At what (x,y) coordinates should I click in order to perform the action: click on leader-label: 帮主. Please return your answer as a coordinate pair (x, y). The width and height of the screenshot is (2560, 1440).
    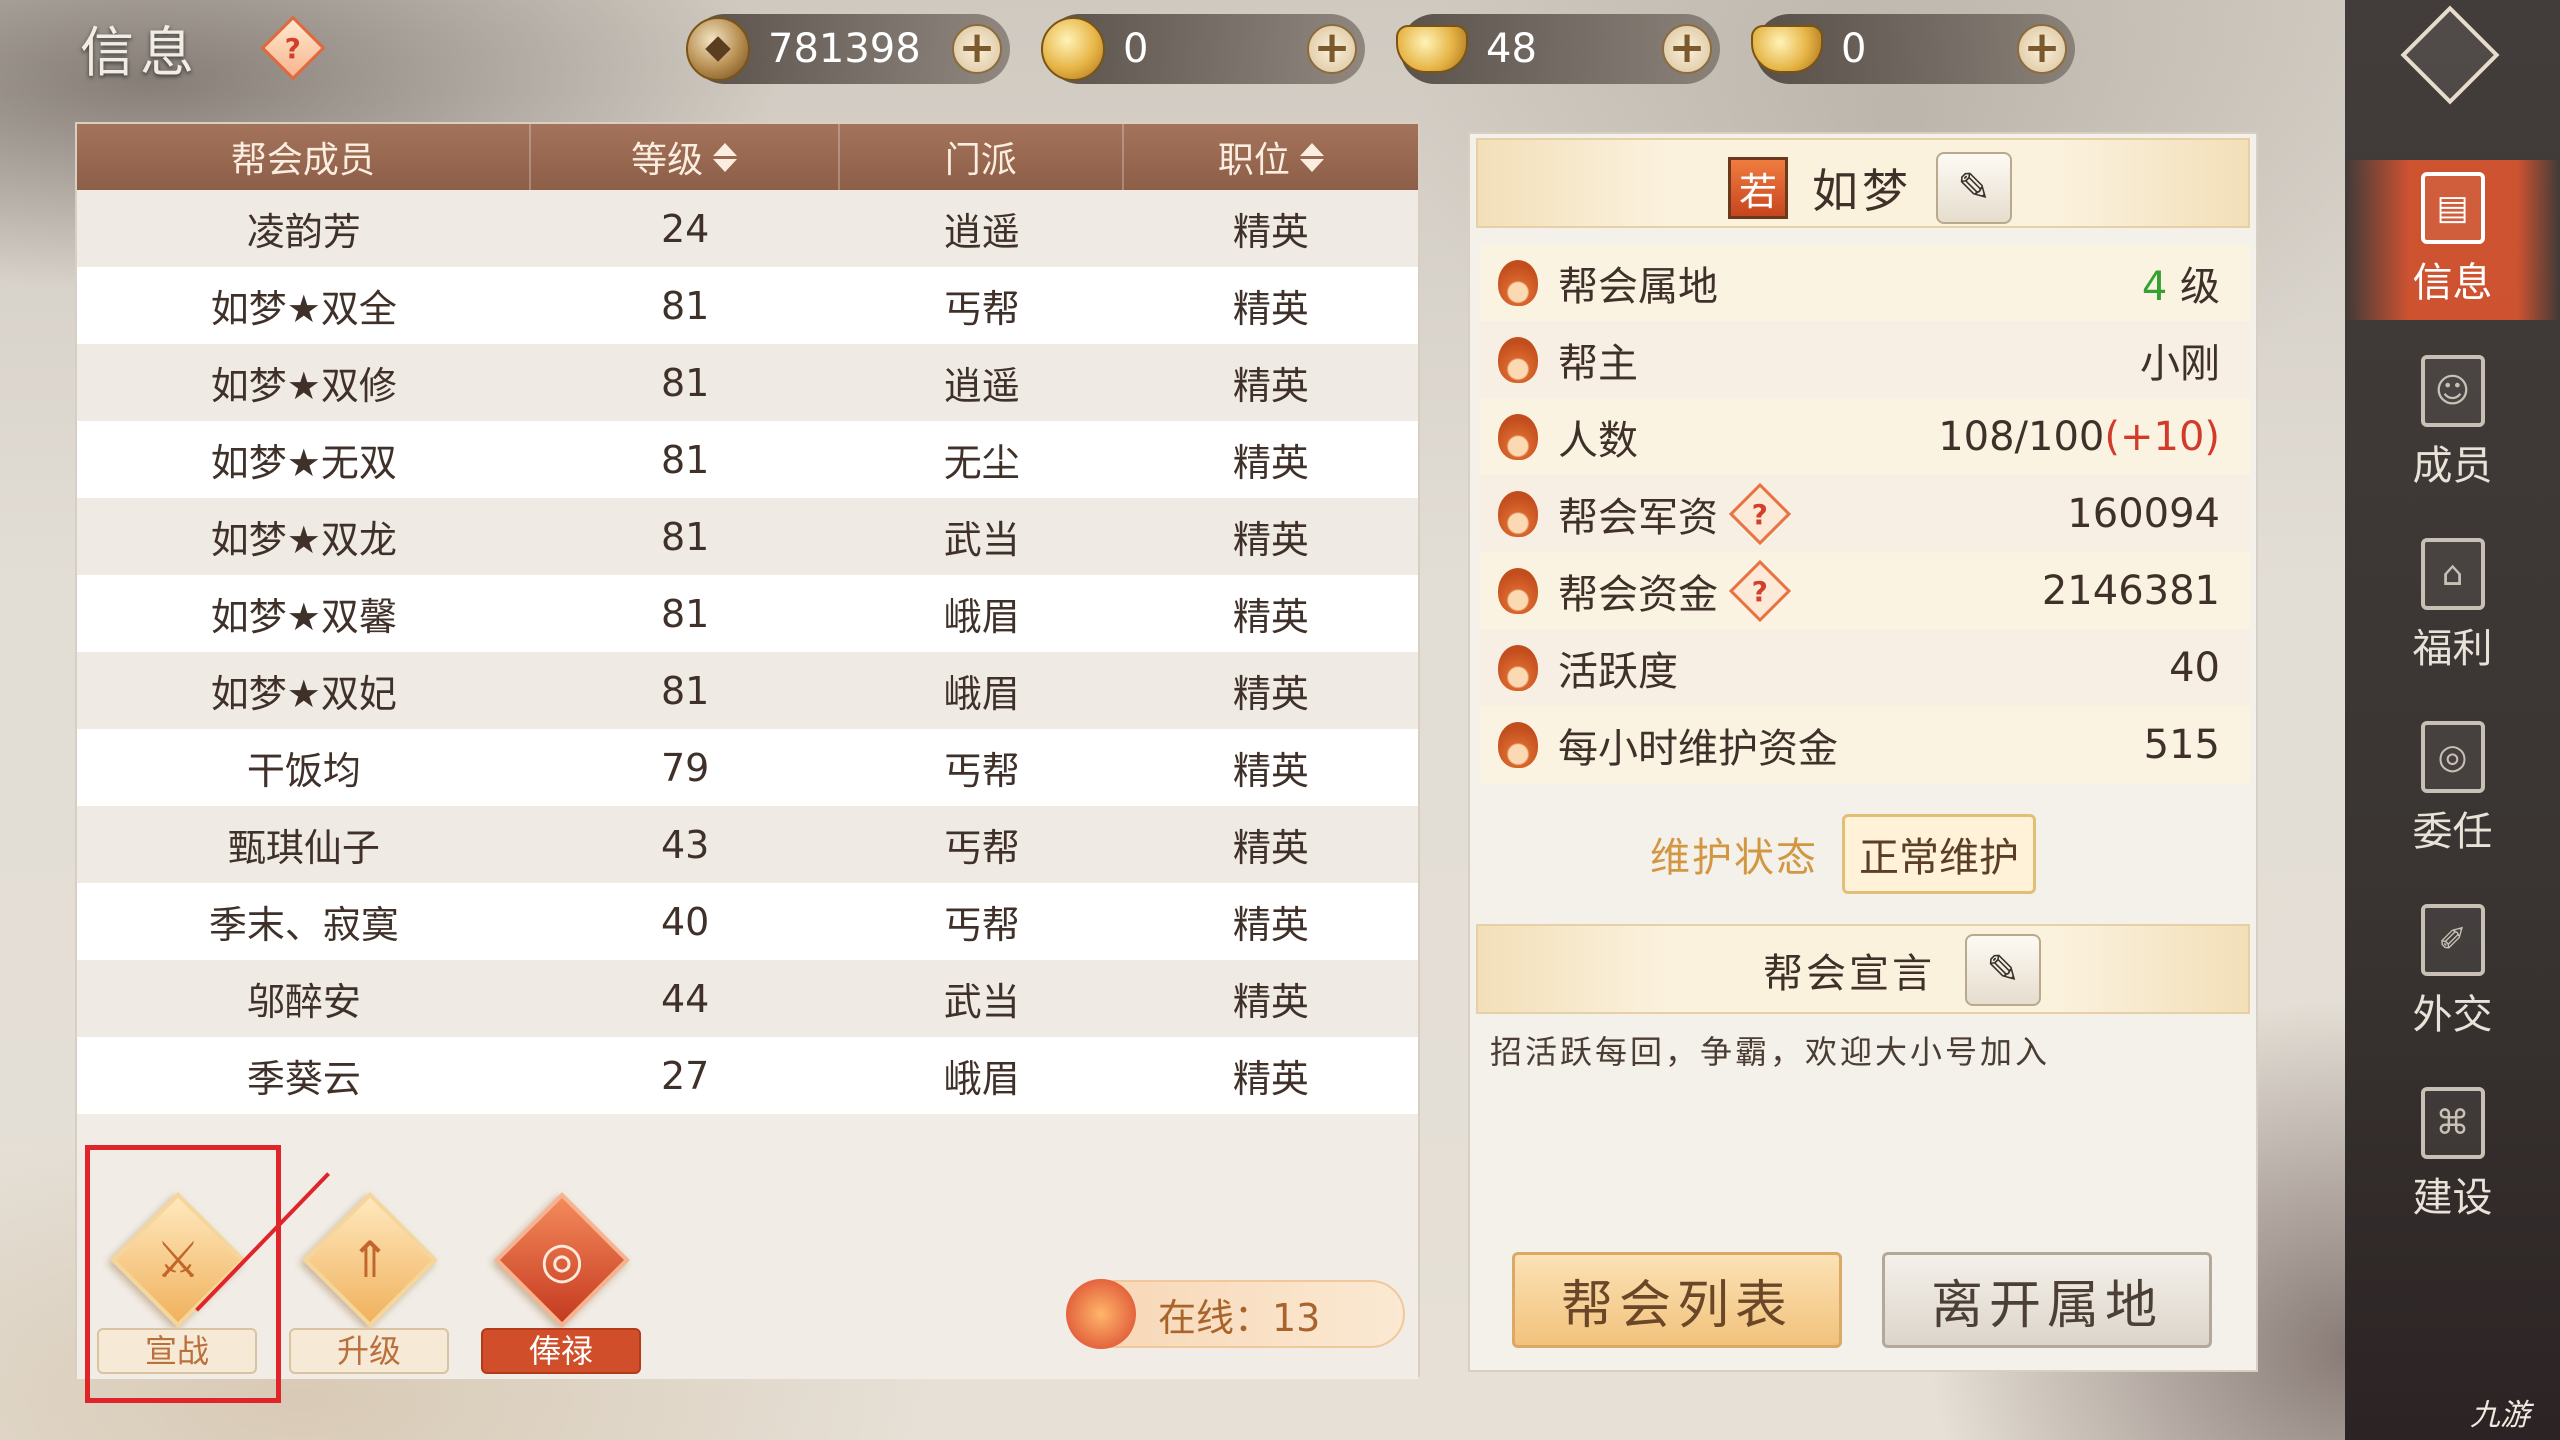
    Looking at the image, I should click on (1598, 363).